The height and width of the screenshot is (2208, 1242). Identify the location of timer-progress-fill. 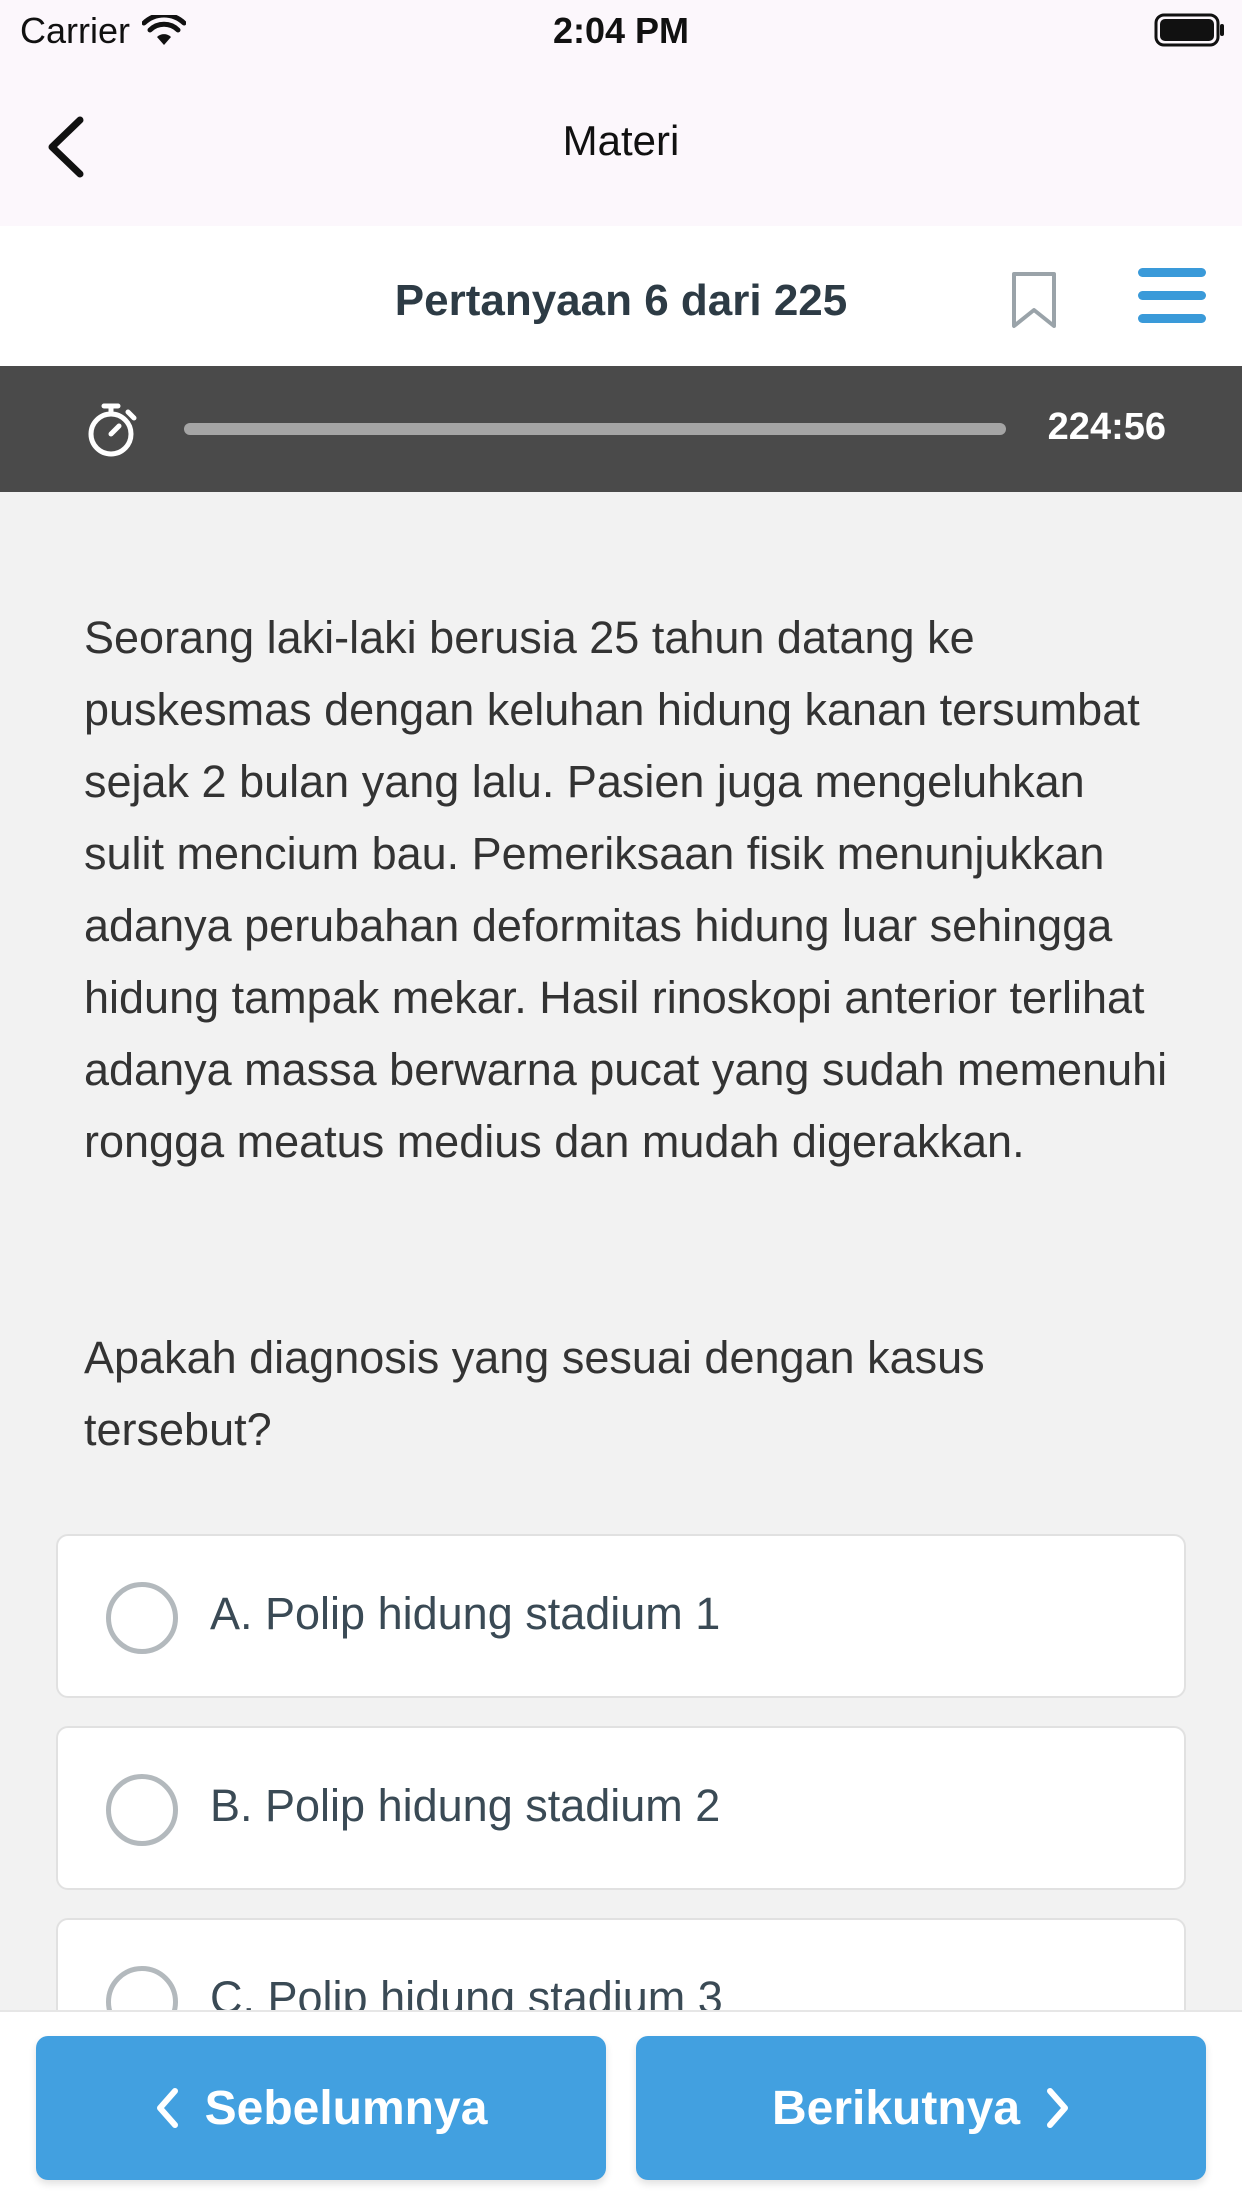
(595, 429).